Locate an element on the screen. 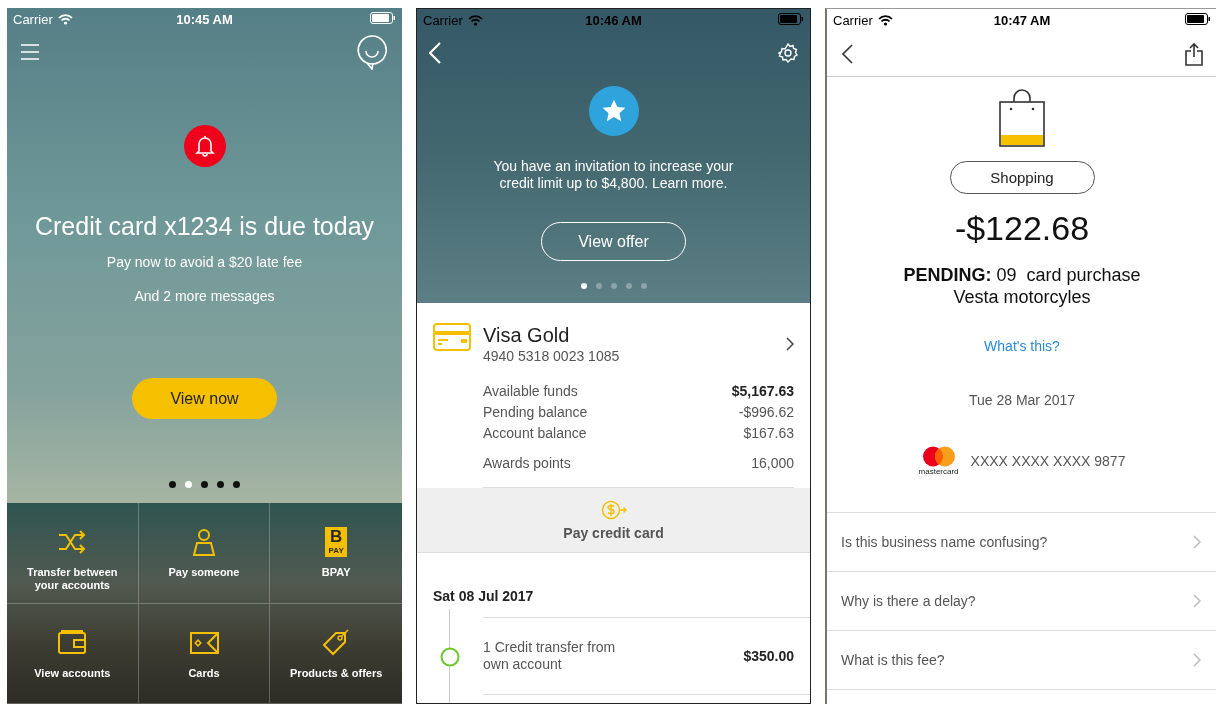 This screenshot has height=704, width=1216. menu-icon is located at coordinates (30, 52).